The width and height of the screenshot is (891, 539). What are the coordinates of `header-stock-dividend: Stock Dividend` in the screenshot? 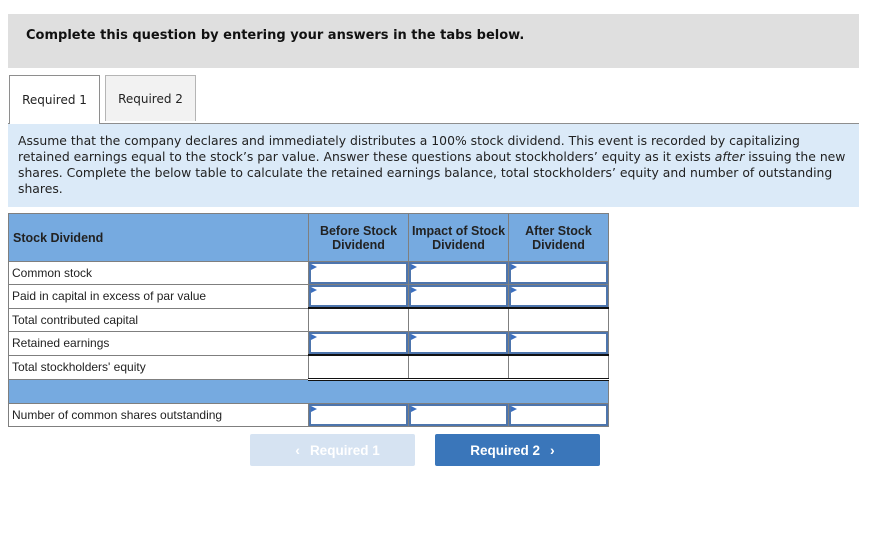 It's located at (158, 237).